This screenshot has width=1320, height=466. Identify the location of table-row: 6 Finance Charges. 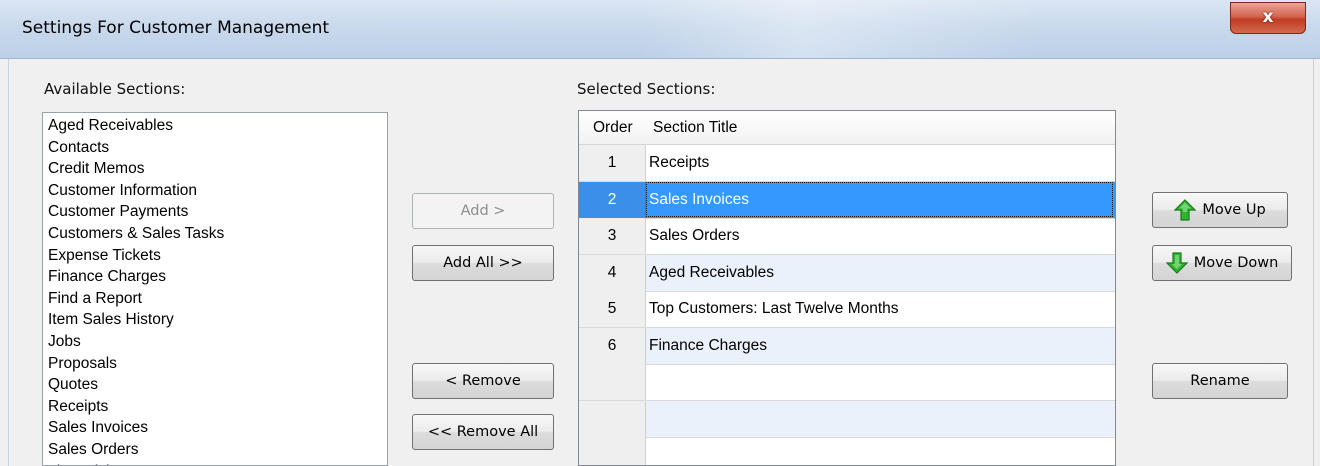
(847, 346).